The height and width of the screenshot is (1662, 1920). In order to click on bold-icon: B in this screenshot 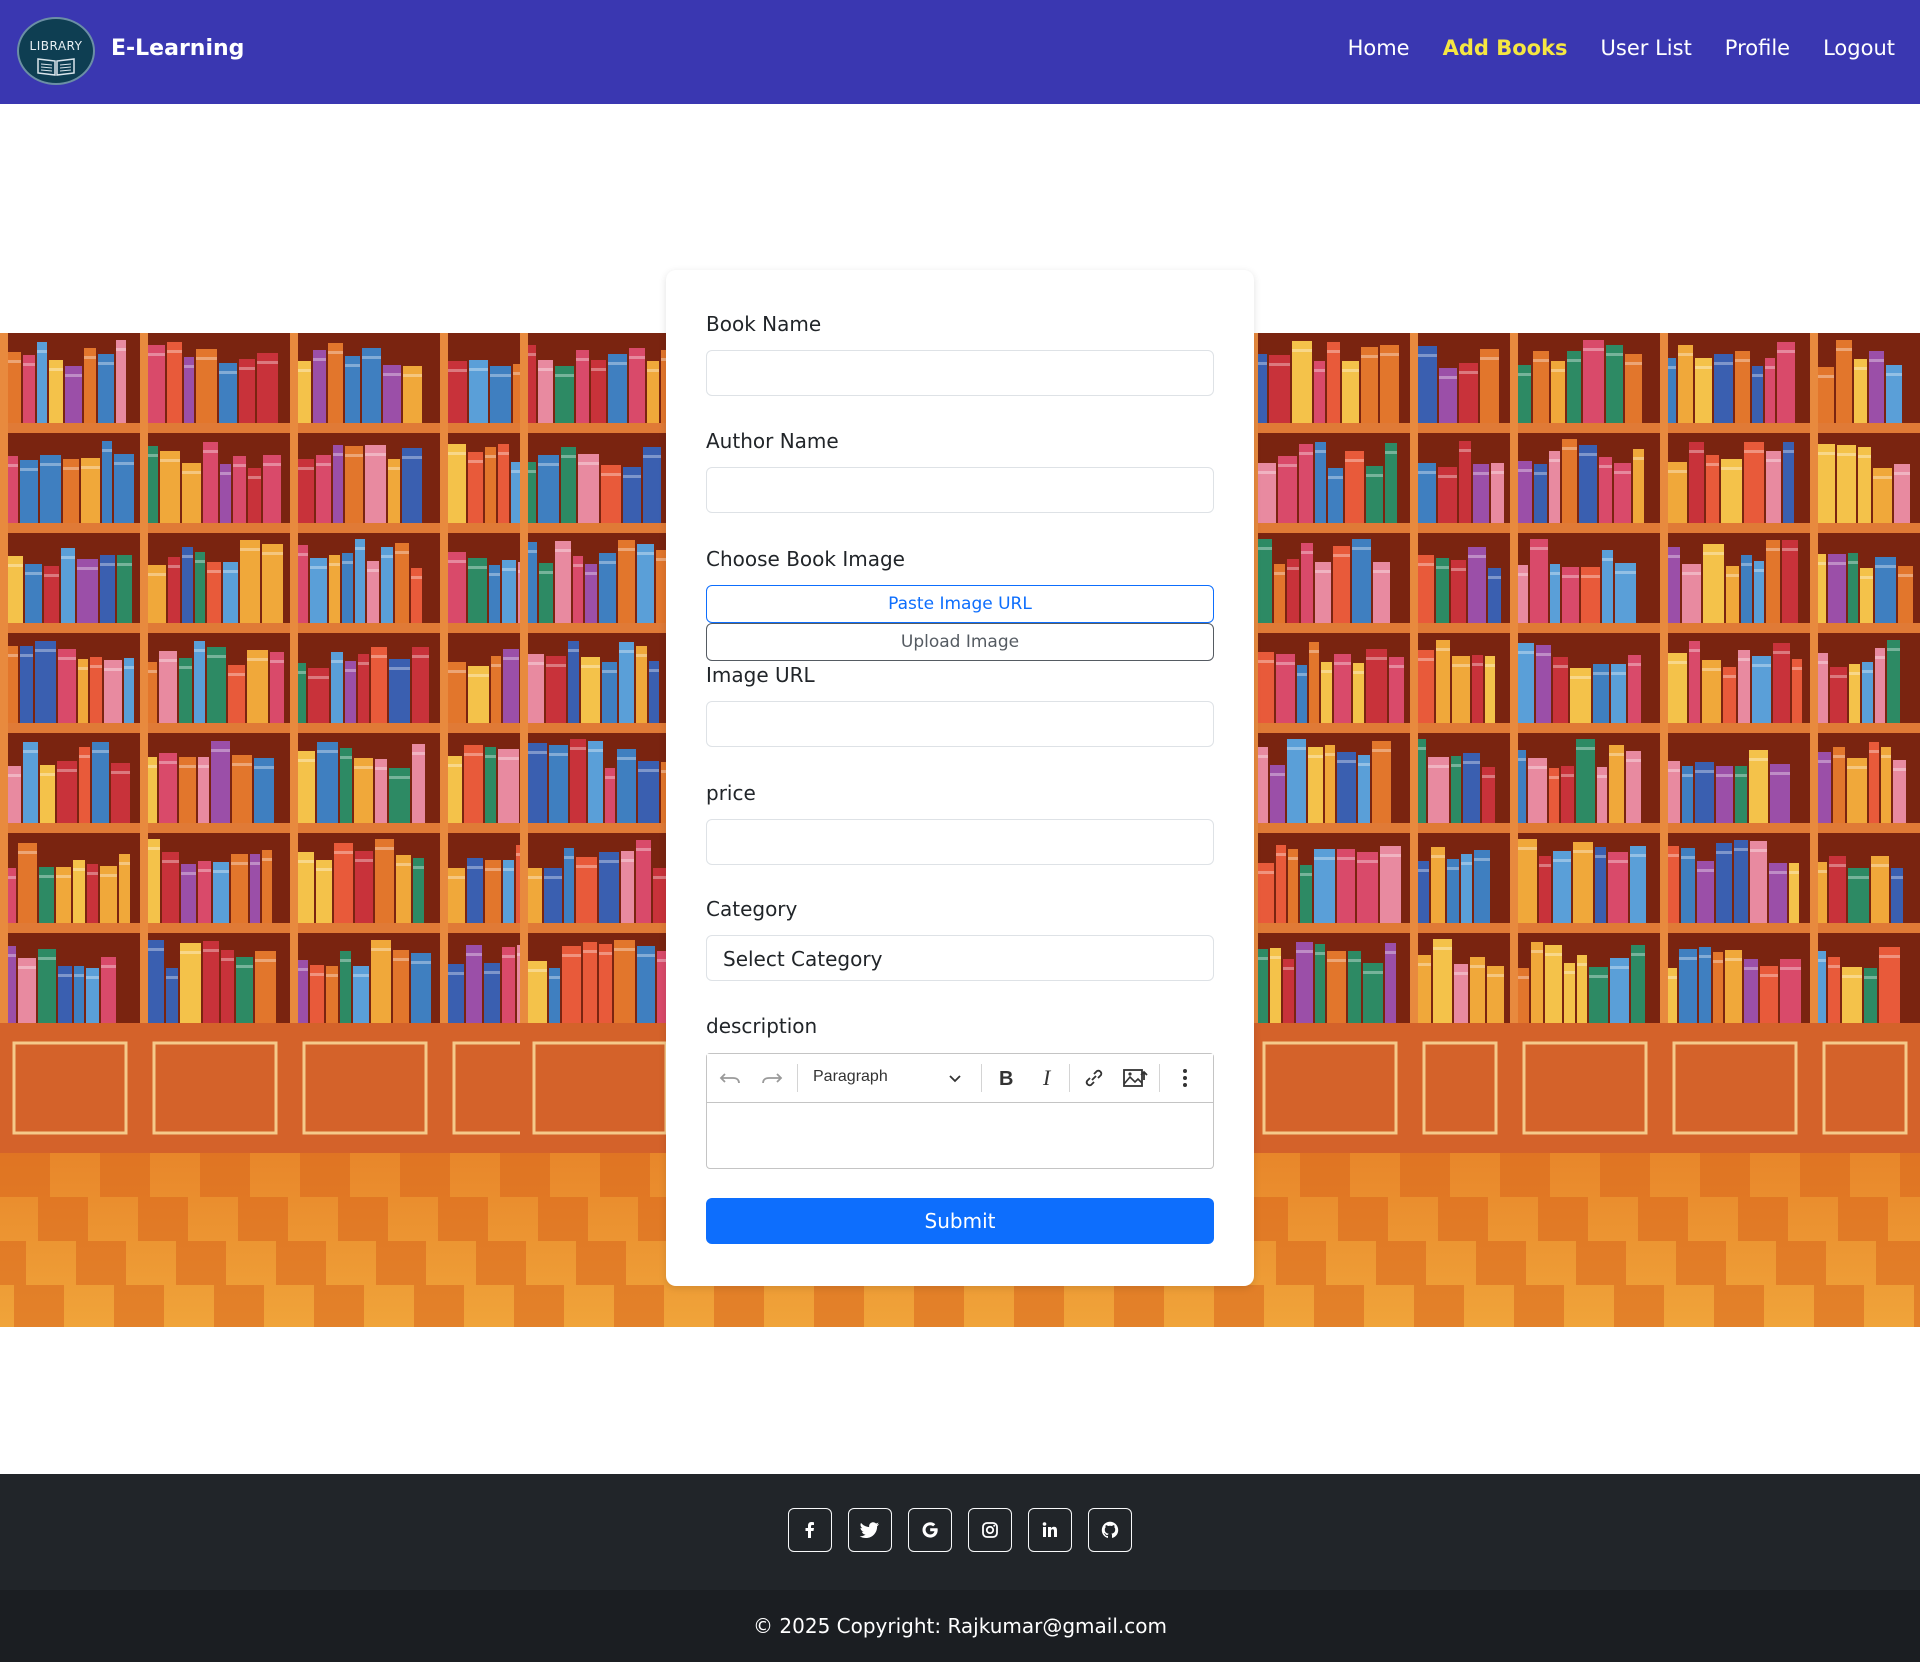, I will do `click(1006, 1078)`.